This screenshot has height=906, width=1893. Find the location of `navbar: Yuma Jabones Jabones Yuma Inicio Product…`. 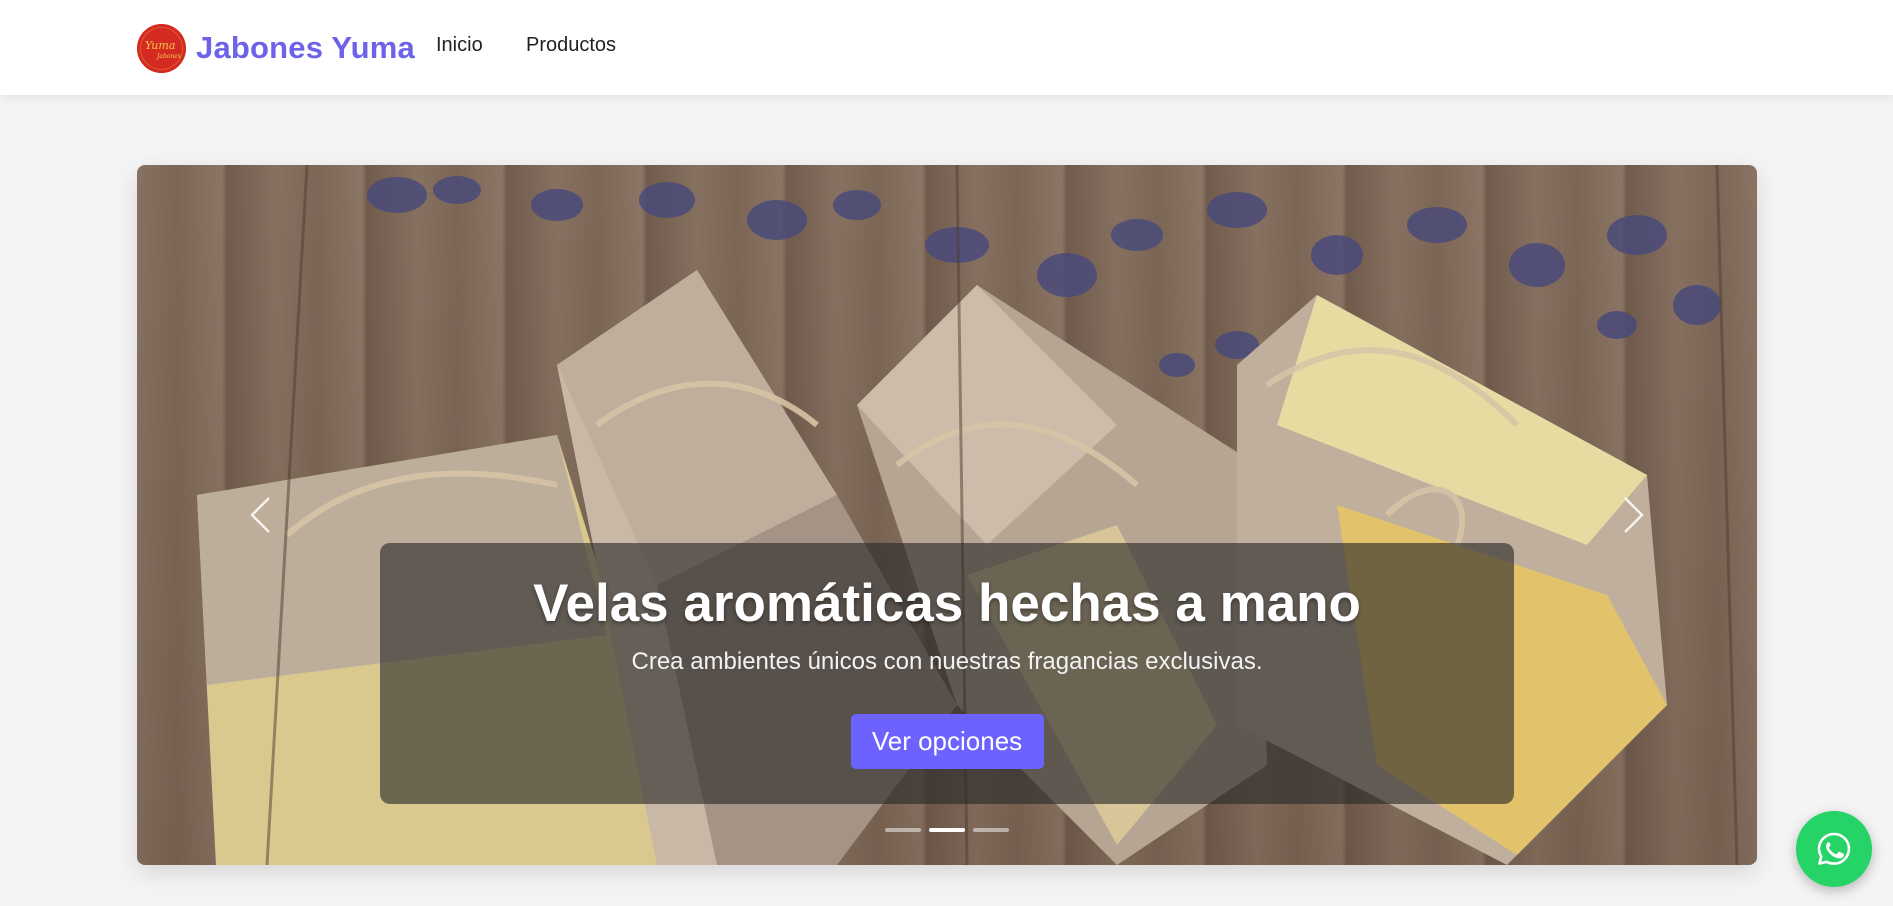

navbar: Yuma Jabones Jabones Yuma Inicio Product… is located at coordinates (946, 47).